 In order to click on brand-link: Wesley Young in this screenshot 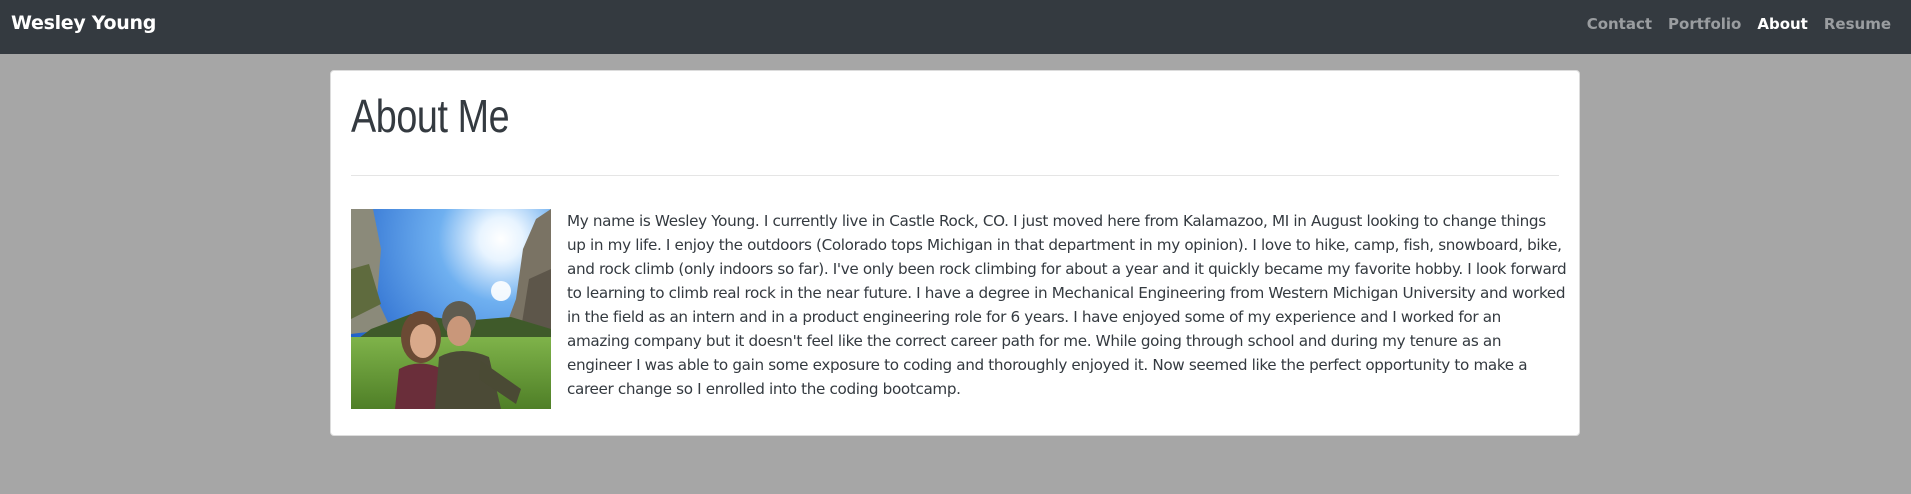, I will do `click(83, 23)`.